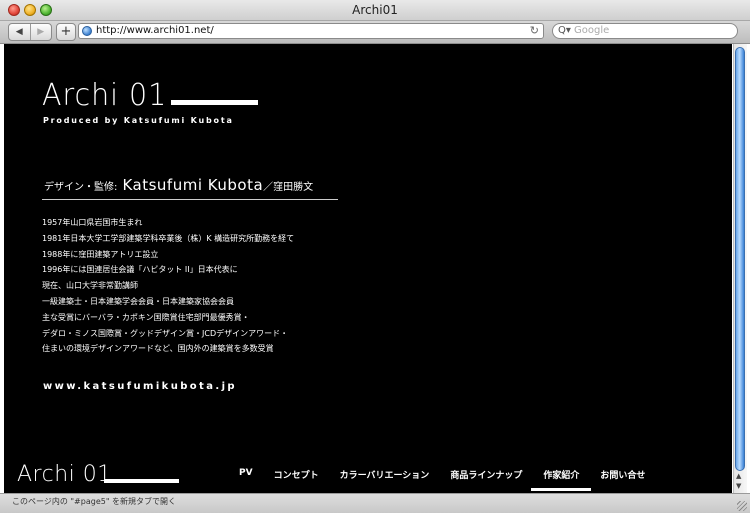  I want to click on window-title: Archi01, so click(375, 10).